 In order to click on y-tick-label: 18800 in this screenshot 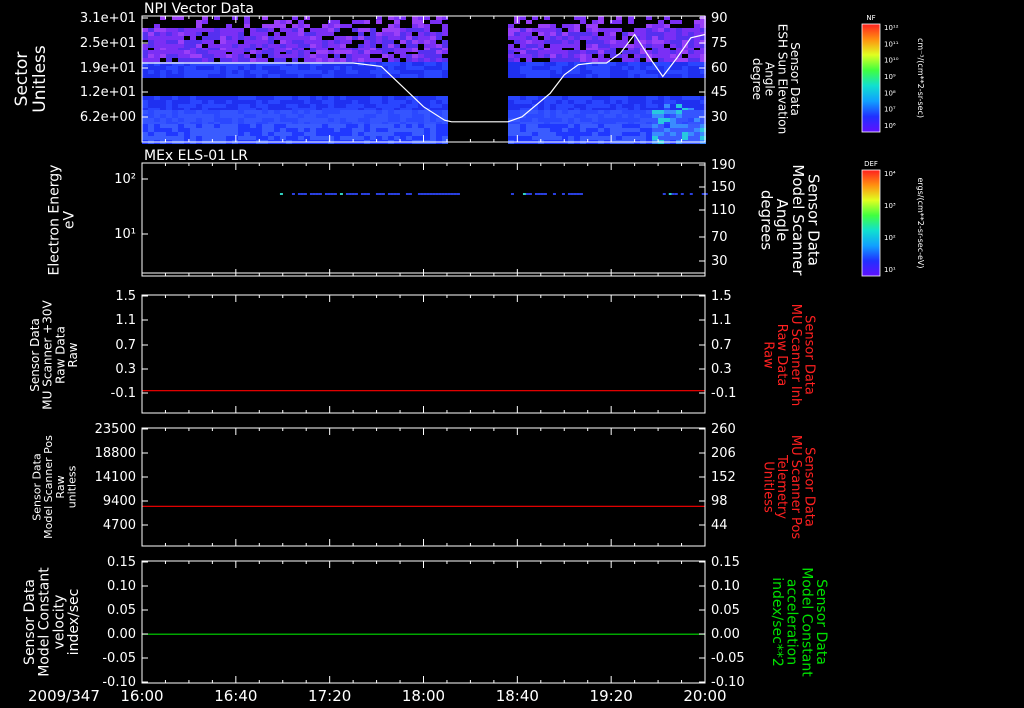, I will do `click(115, 453)`.